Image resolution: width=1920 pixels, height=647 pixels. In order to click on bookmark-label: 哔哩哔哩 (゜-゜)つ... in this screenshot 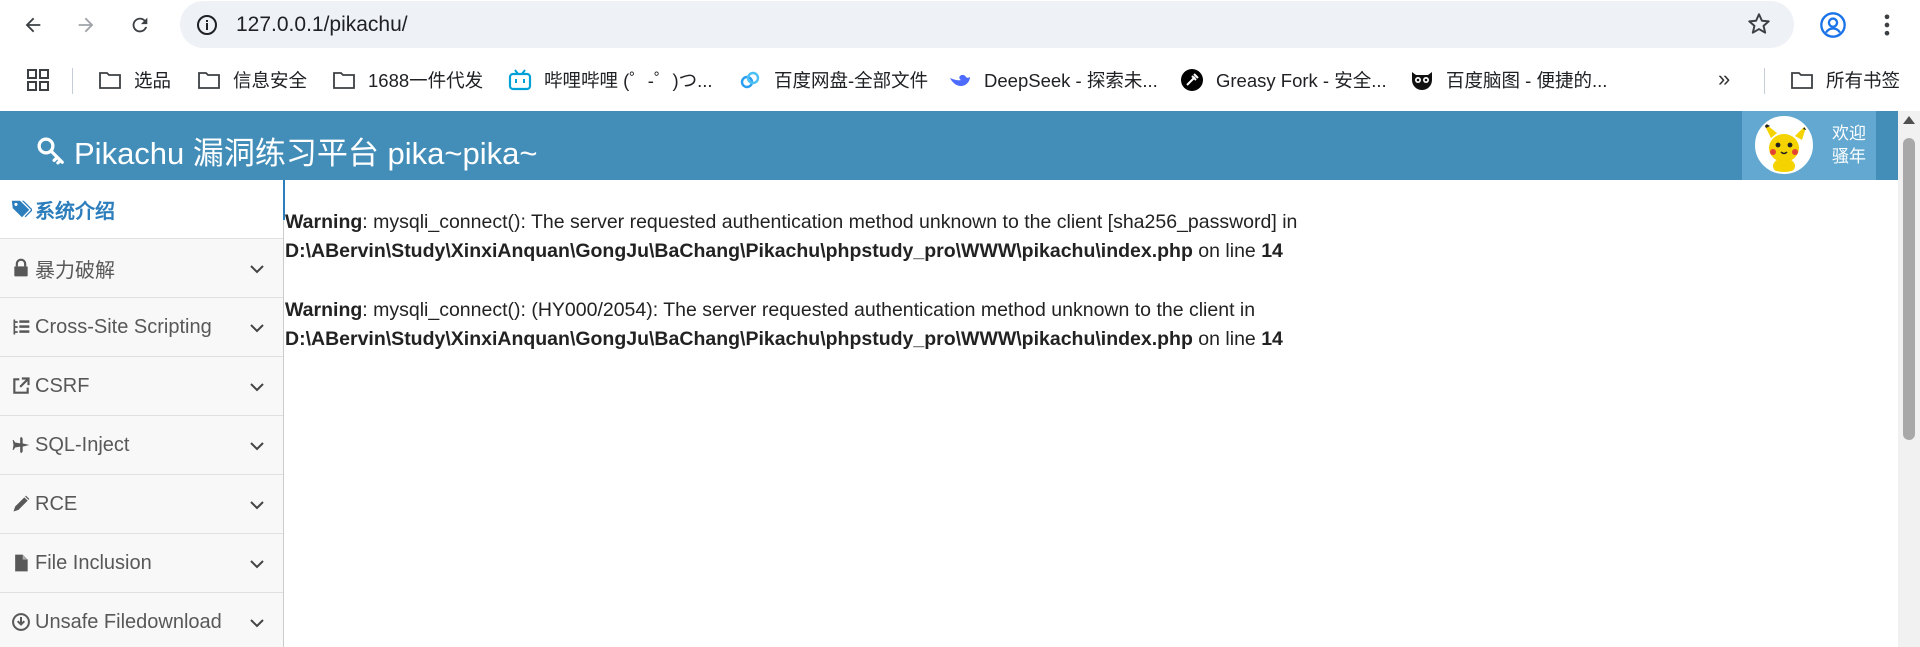, I will do `click(628, 80)`.